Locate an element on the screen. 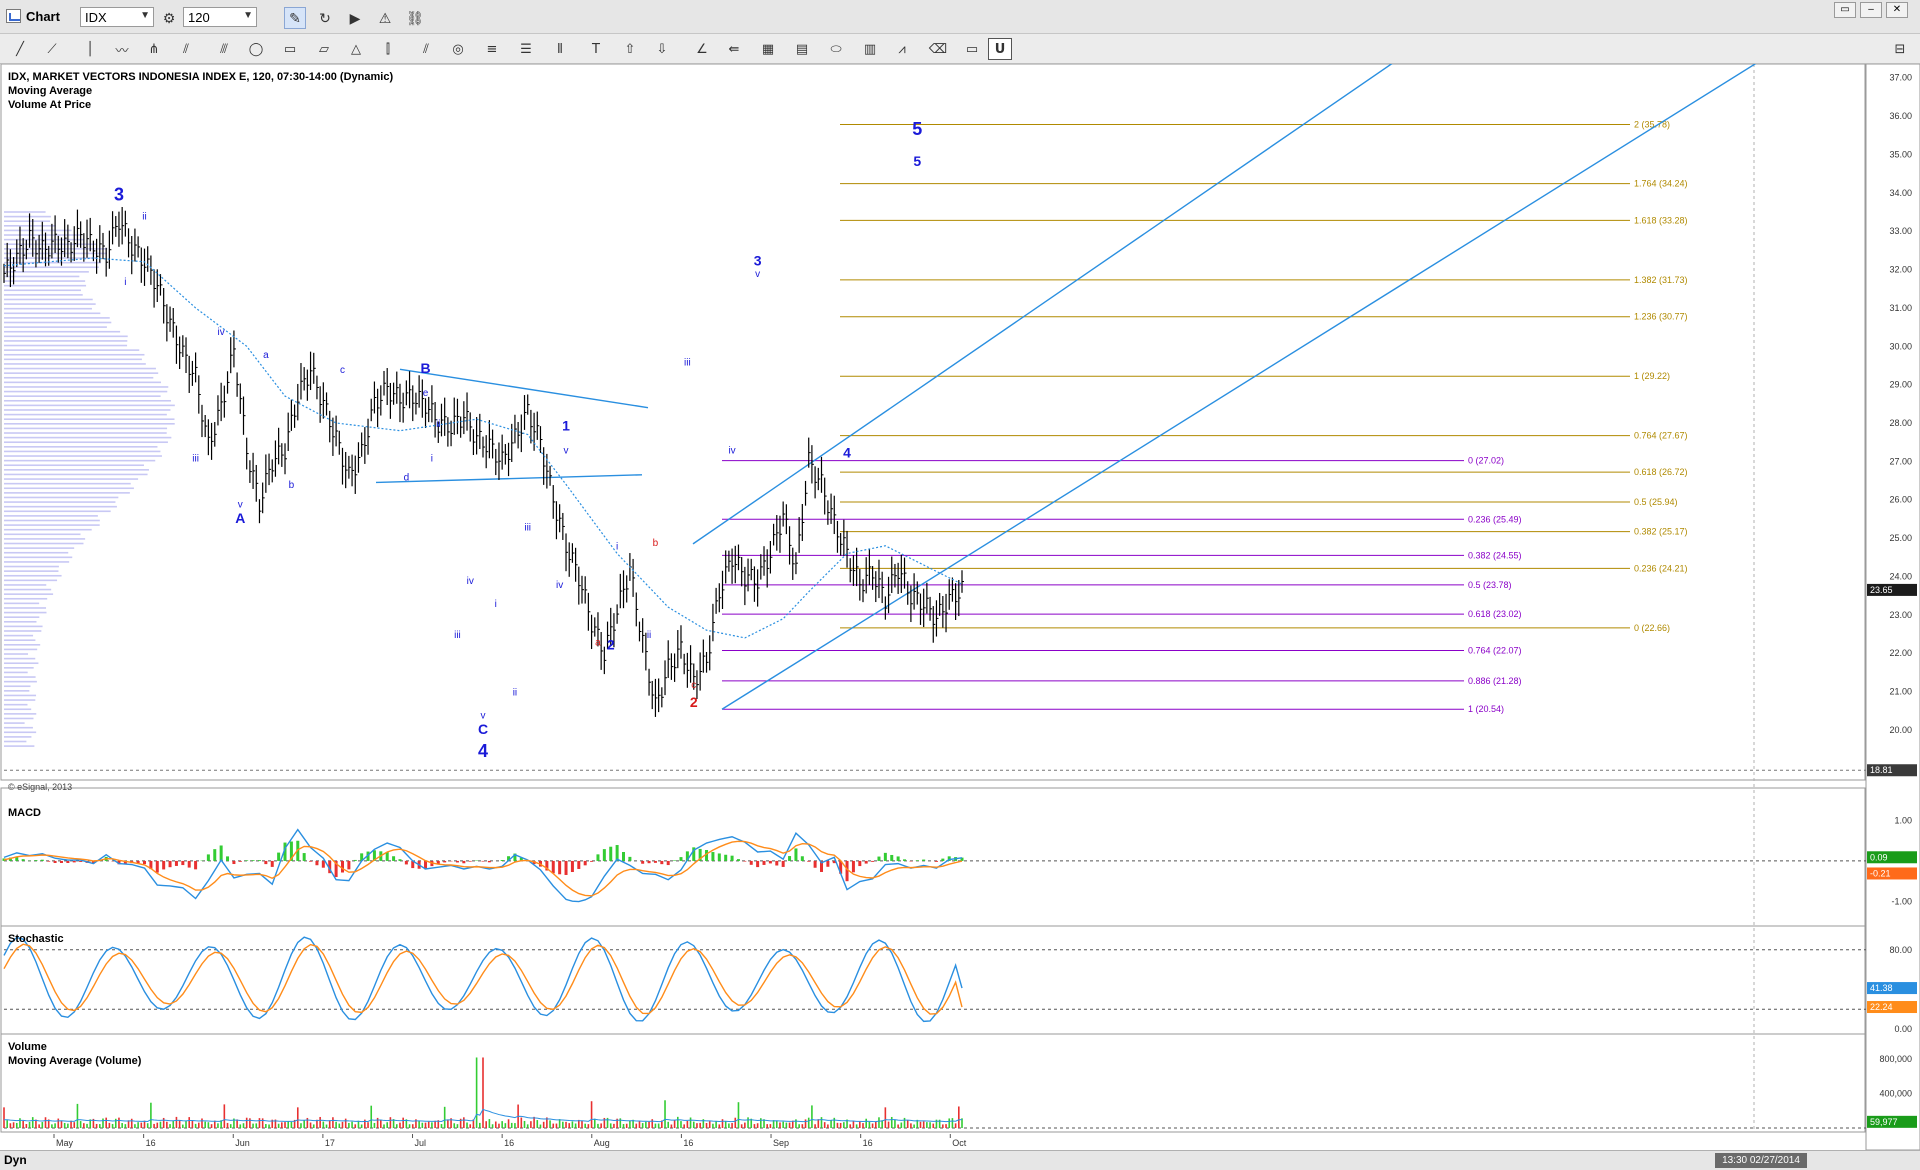 This screenshot has height=1170, width=1920. wave-label: v is located at coordinates (566, 451).